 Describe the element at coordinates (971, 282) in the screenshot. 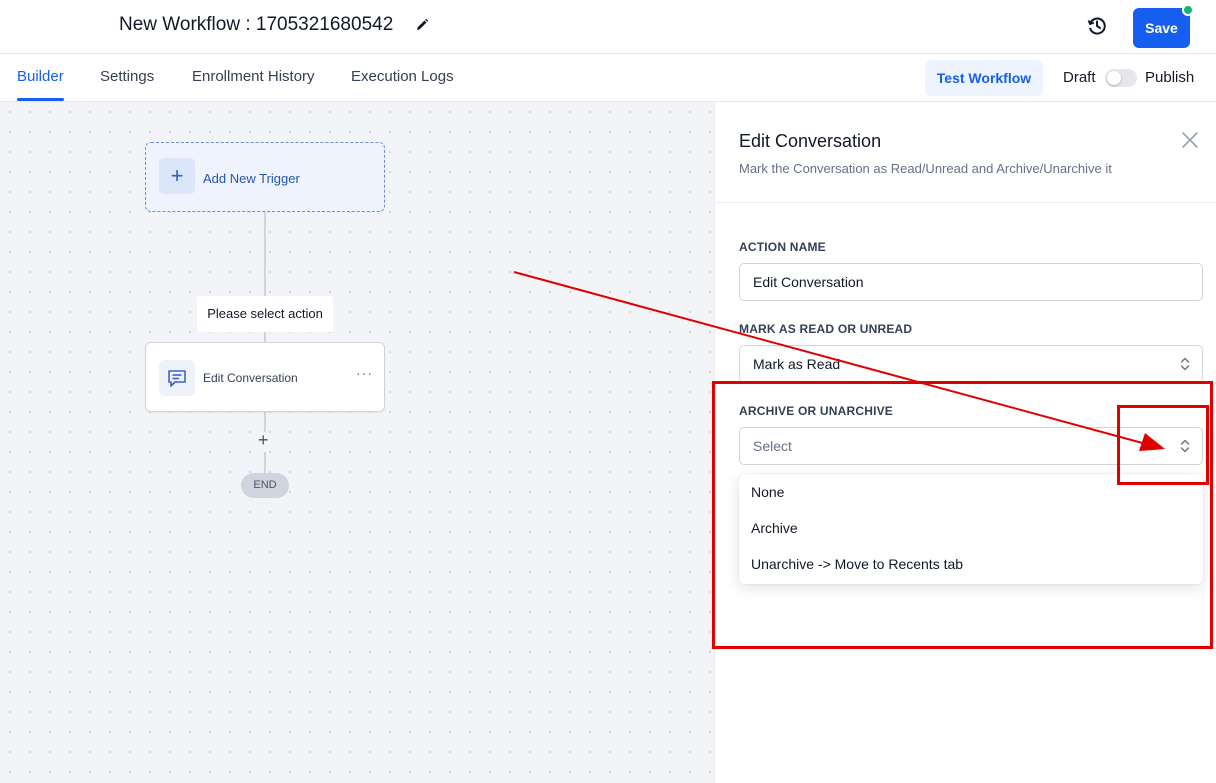

I see `action-name-input: Edit Conversation` at that location.